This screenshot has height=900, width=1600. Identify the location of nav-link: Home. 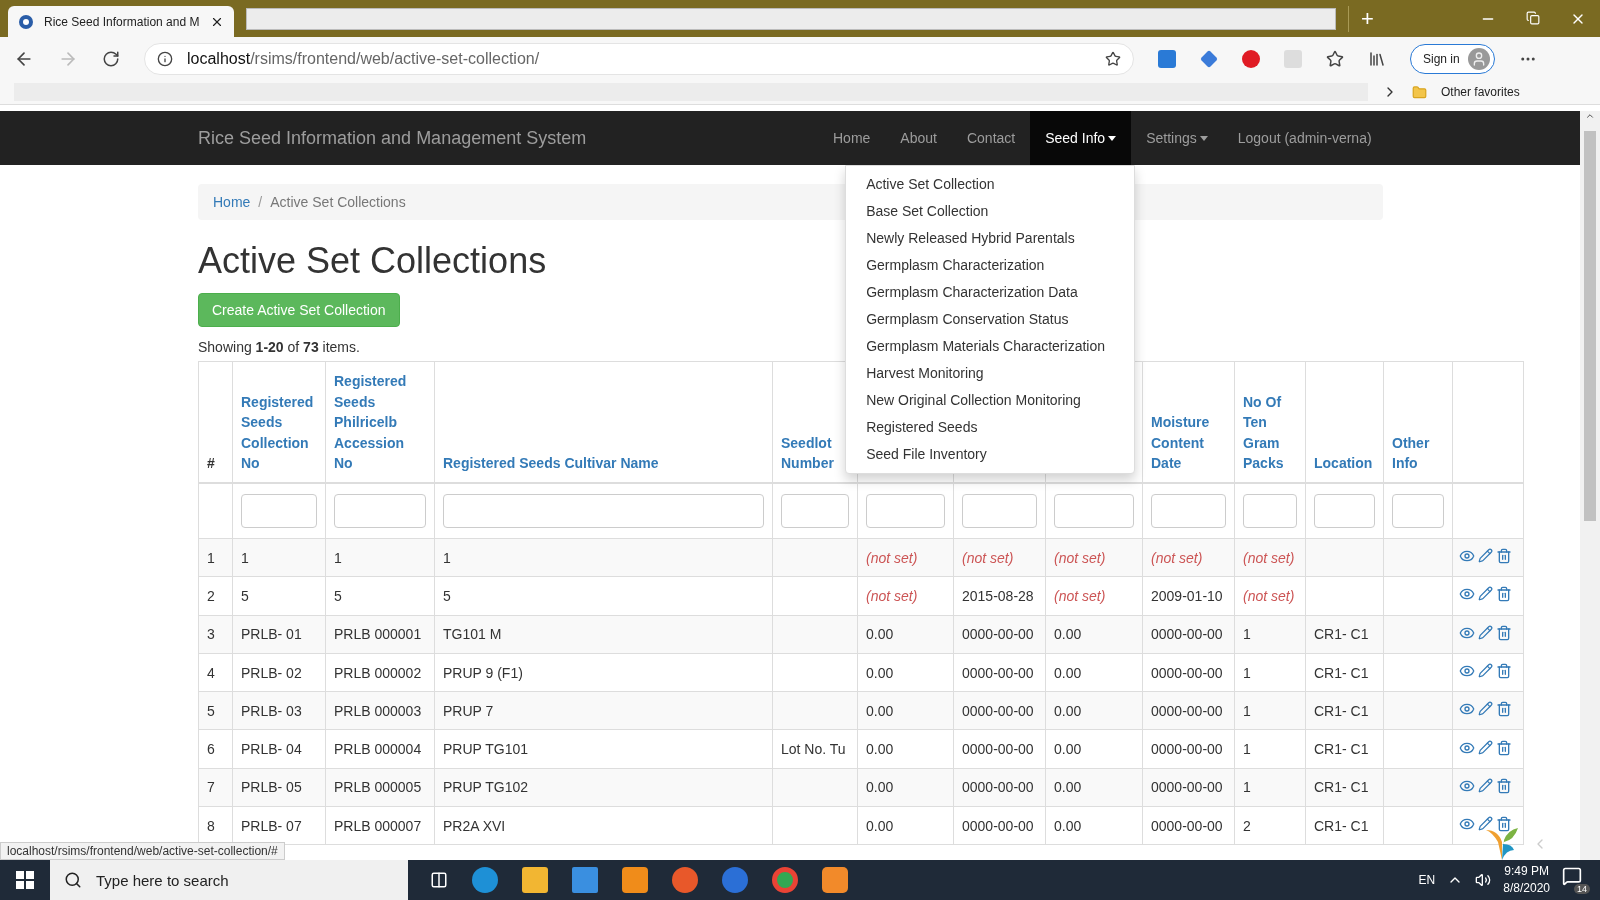
(852, 138).